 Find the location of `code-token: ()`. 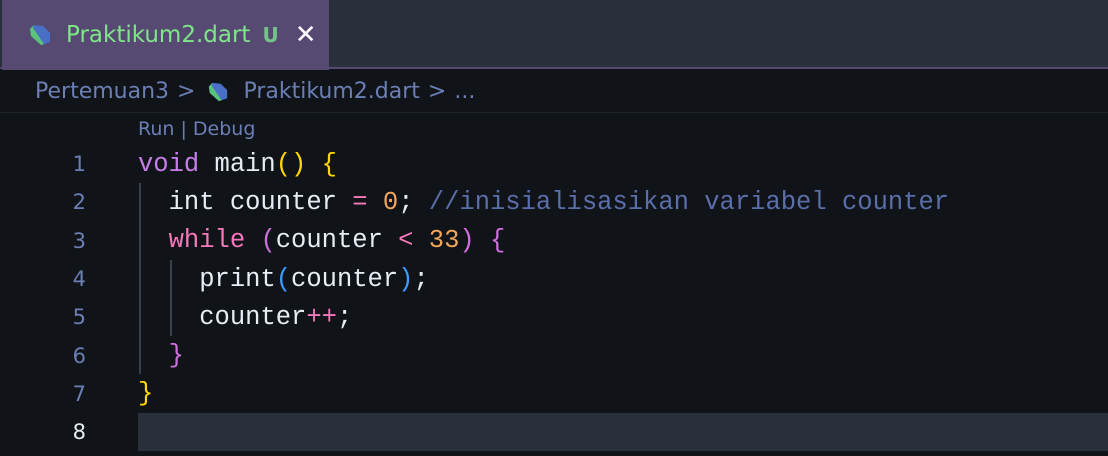

code-token: () is located at coordinates (291, 164).